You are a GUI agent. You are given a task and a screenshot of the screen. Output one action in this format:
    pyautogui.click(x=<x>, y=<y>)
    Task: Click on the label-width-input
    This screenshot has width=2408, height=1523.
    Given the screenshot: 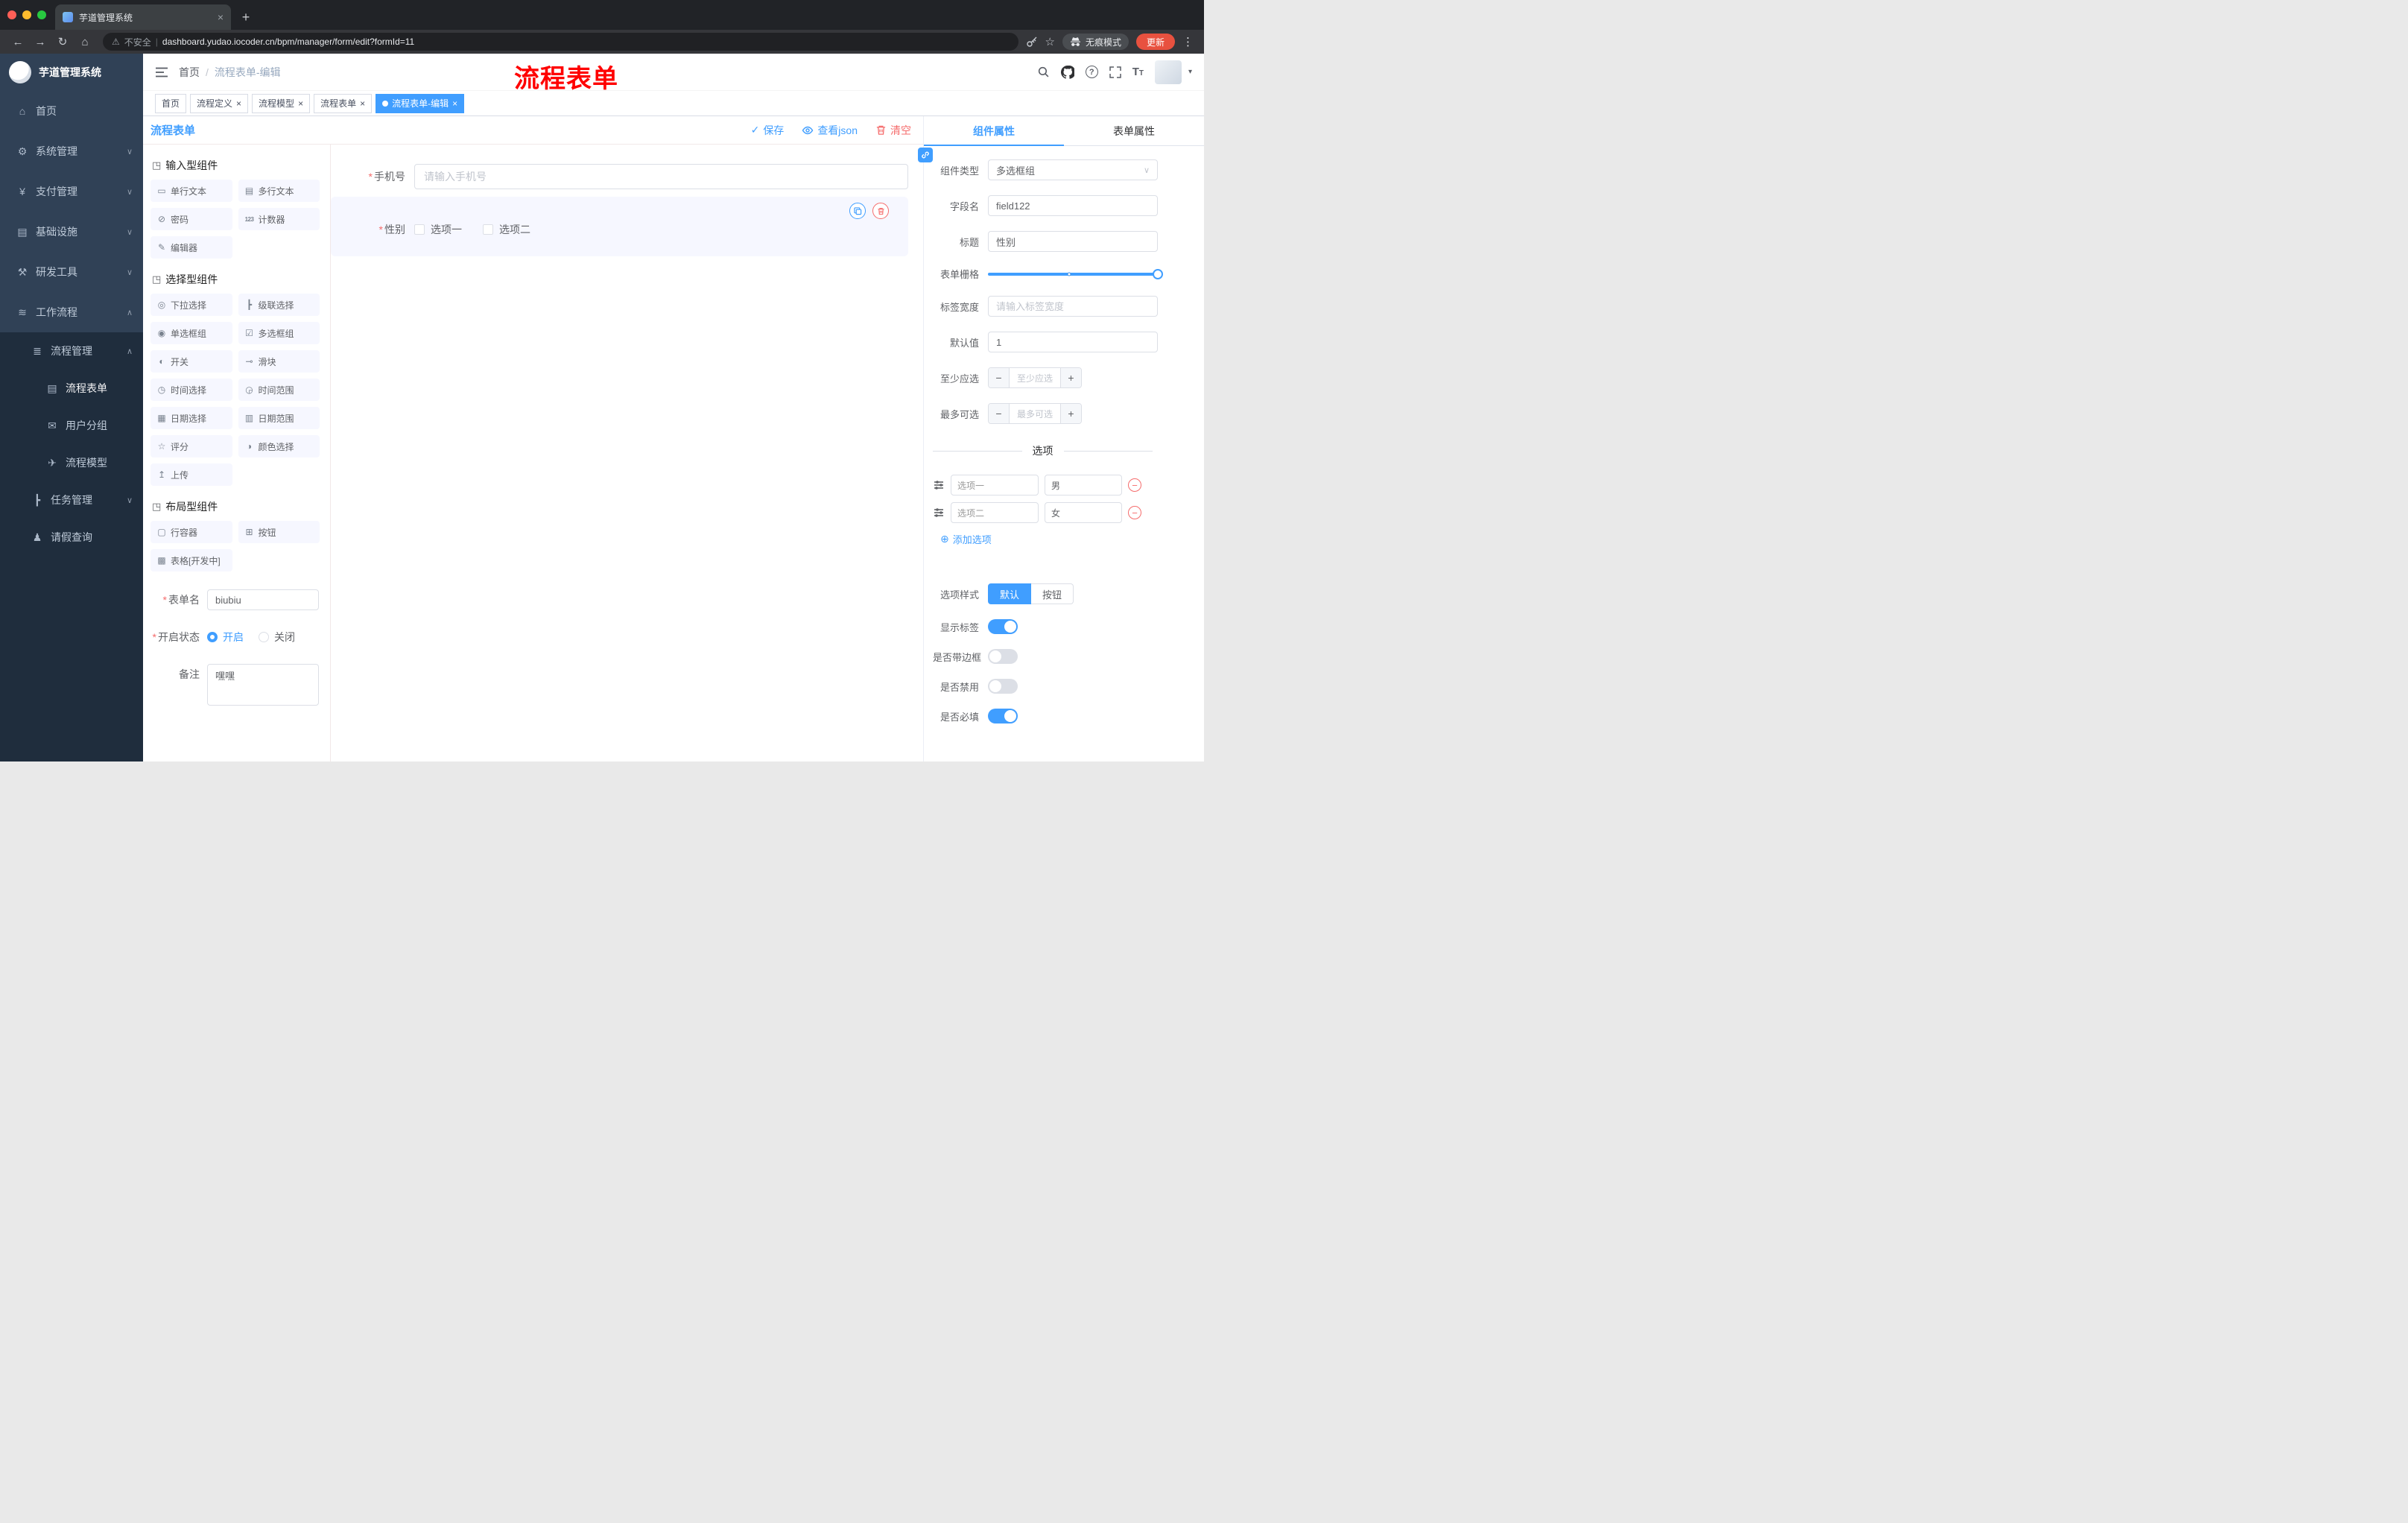 What is the action you would take?
    pyautogui.click(x=1073, y=307)
    